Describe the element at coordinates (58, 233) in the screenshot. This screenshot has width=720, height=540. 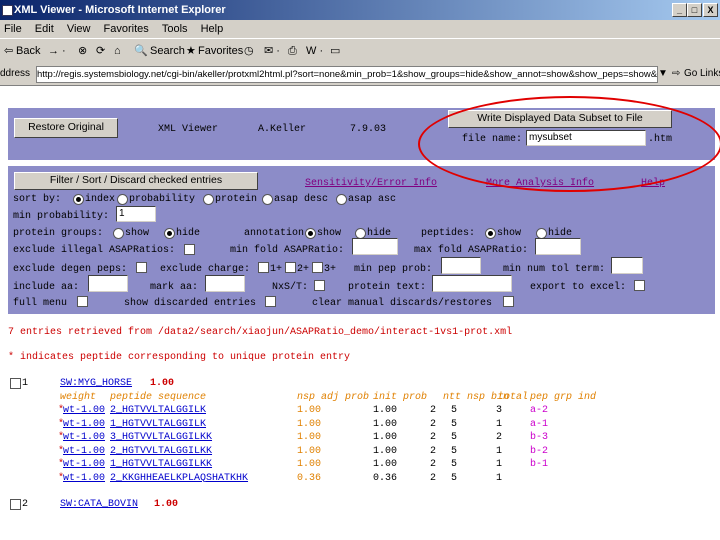
I see `protein-groups-label: protein groups:` at that location.